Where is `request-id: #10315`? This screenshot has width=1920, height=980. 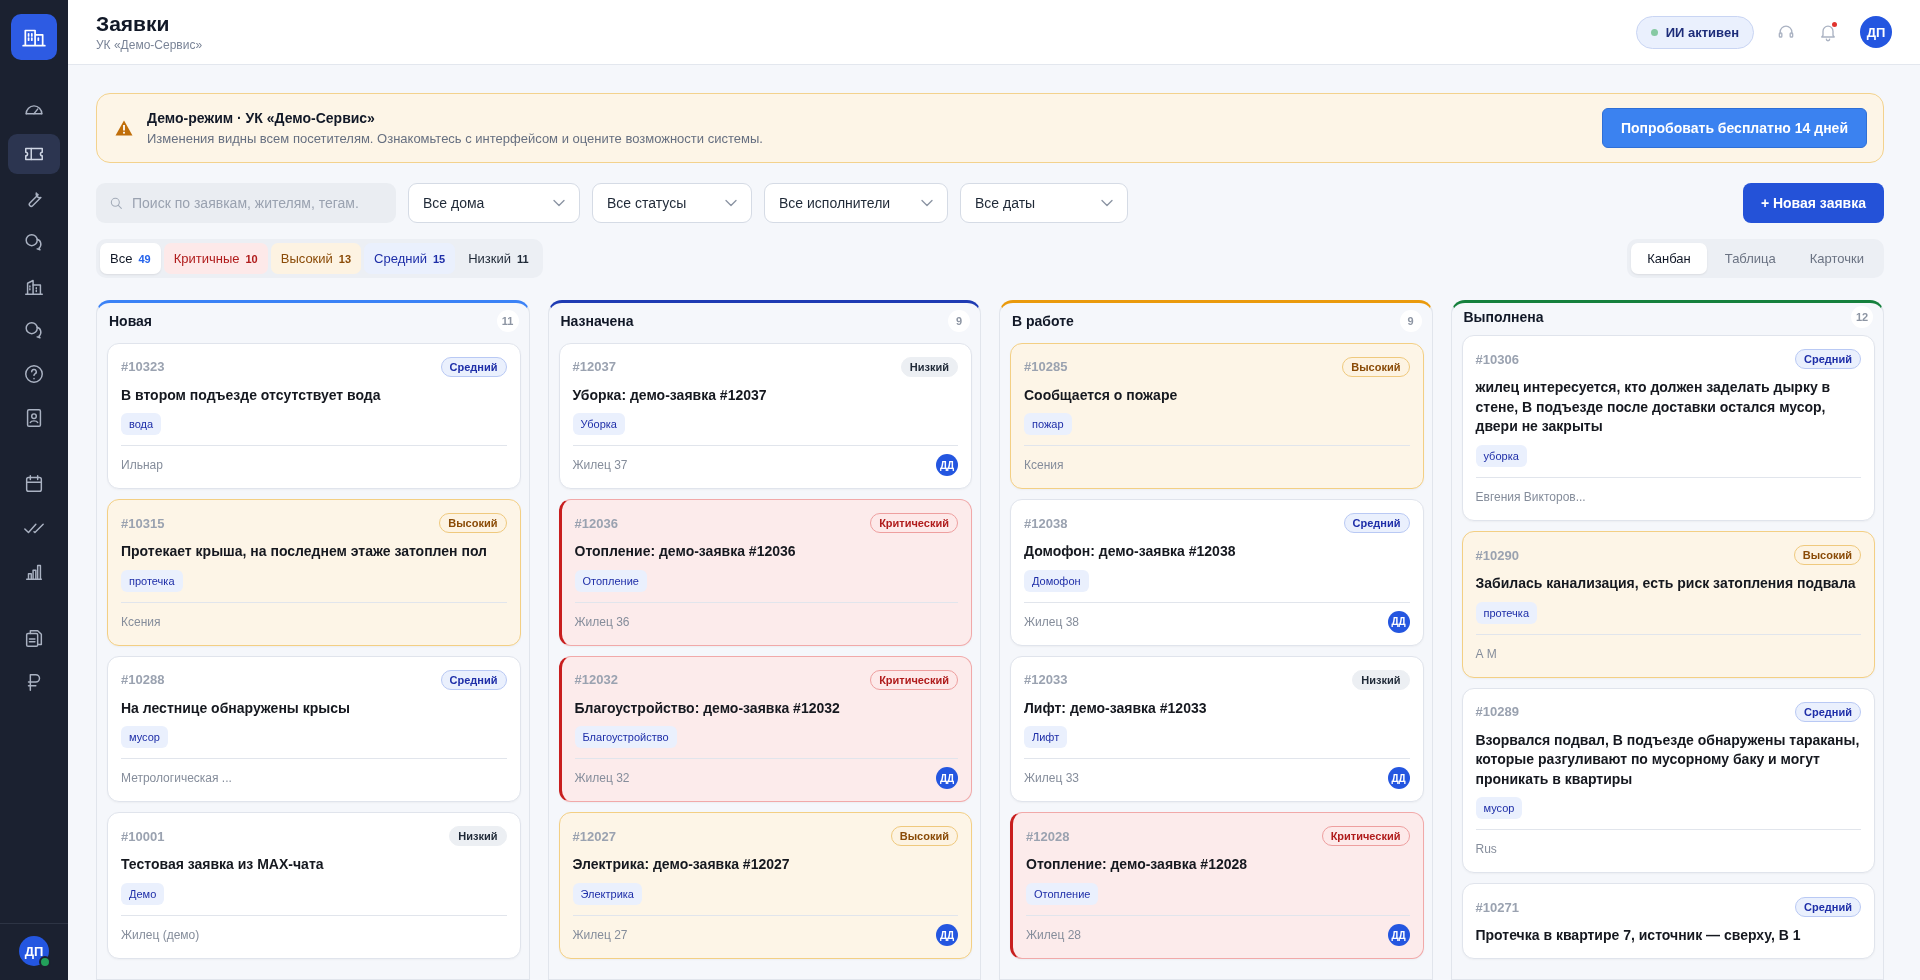 request-id: #10315 is located at coordinates (143, 523).